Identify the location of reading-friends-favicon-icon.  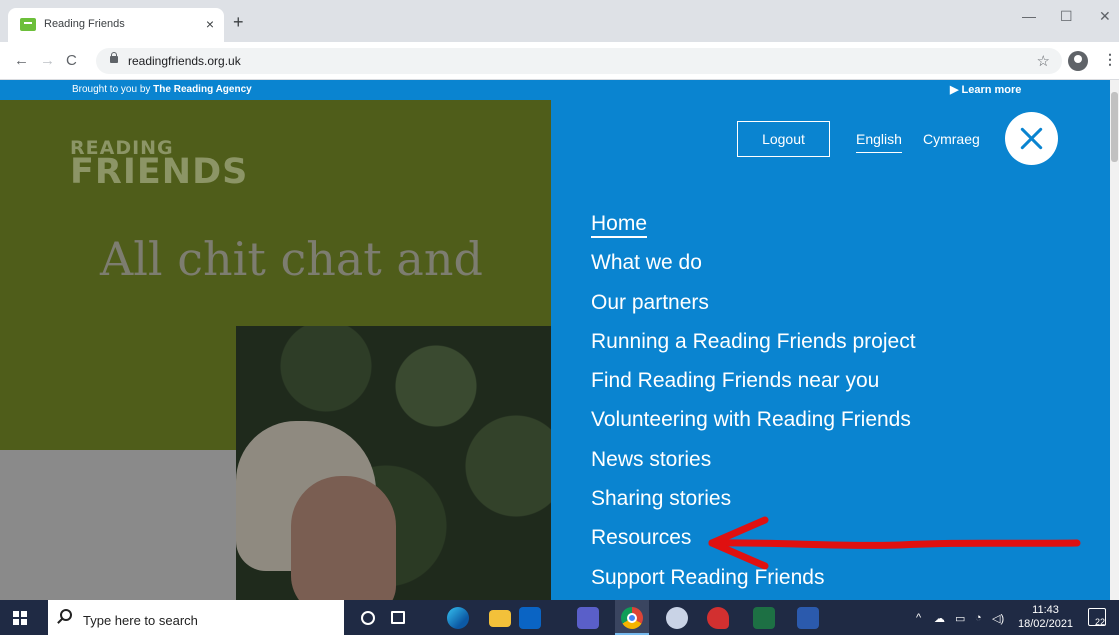
(28, 24).